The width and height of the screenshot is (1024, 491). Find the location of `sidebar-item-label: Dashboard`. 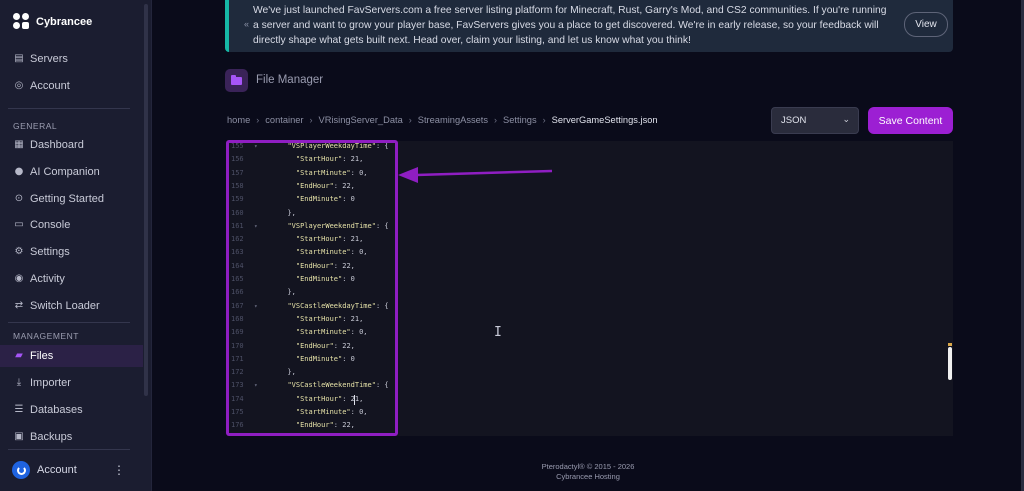

sidebar-item-label: Dashboard is located at coordinates (57, 145).